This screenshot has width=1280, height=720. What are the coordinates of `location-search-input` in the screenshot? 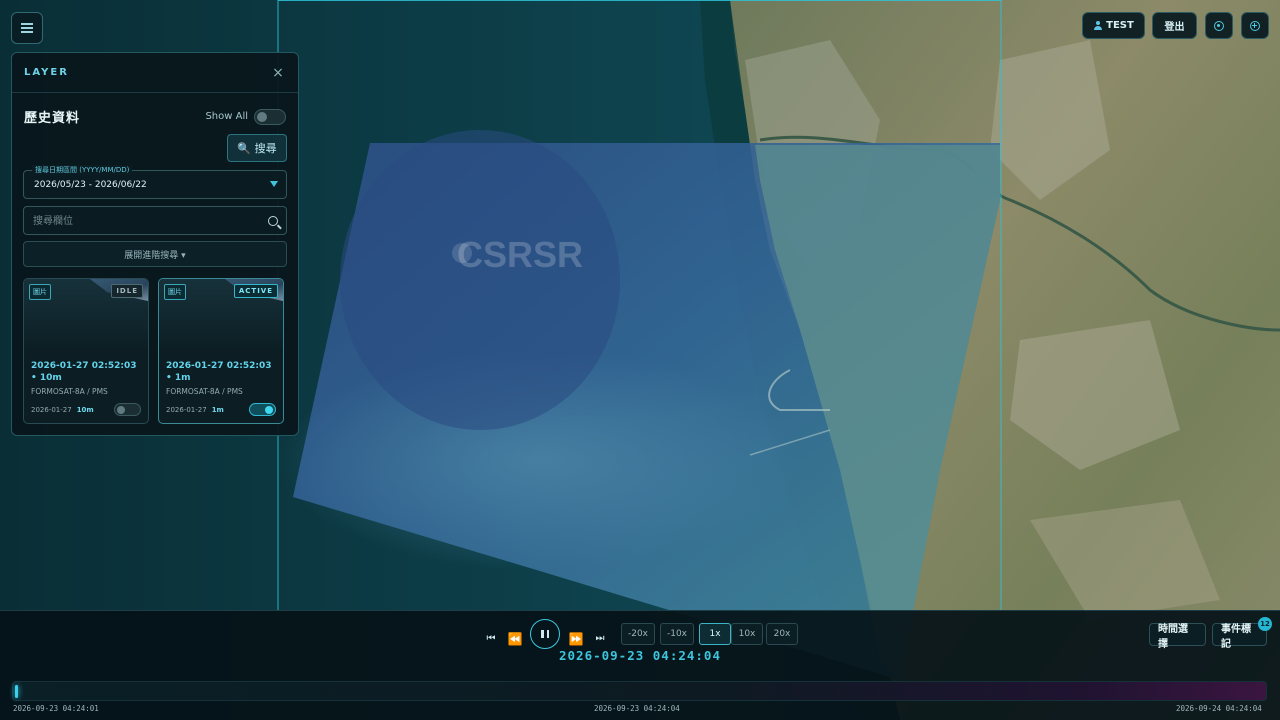 It's located at (143, 221).